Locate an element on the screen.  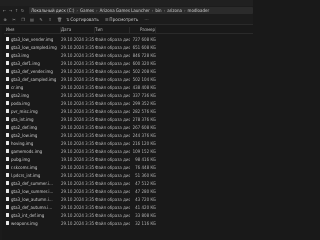
new-icon: ⊕ is located at coordinates (5, 19).